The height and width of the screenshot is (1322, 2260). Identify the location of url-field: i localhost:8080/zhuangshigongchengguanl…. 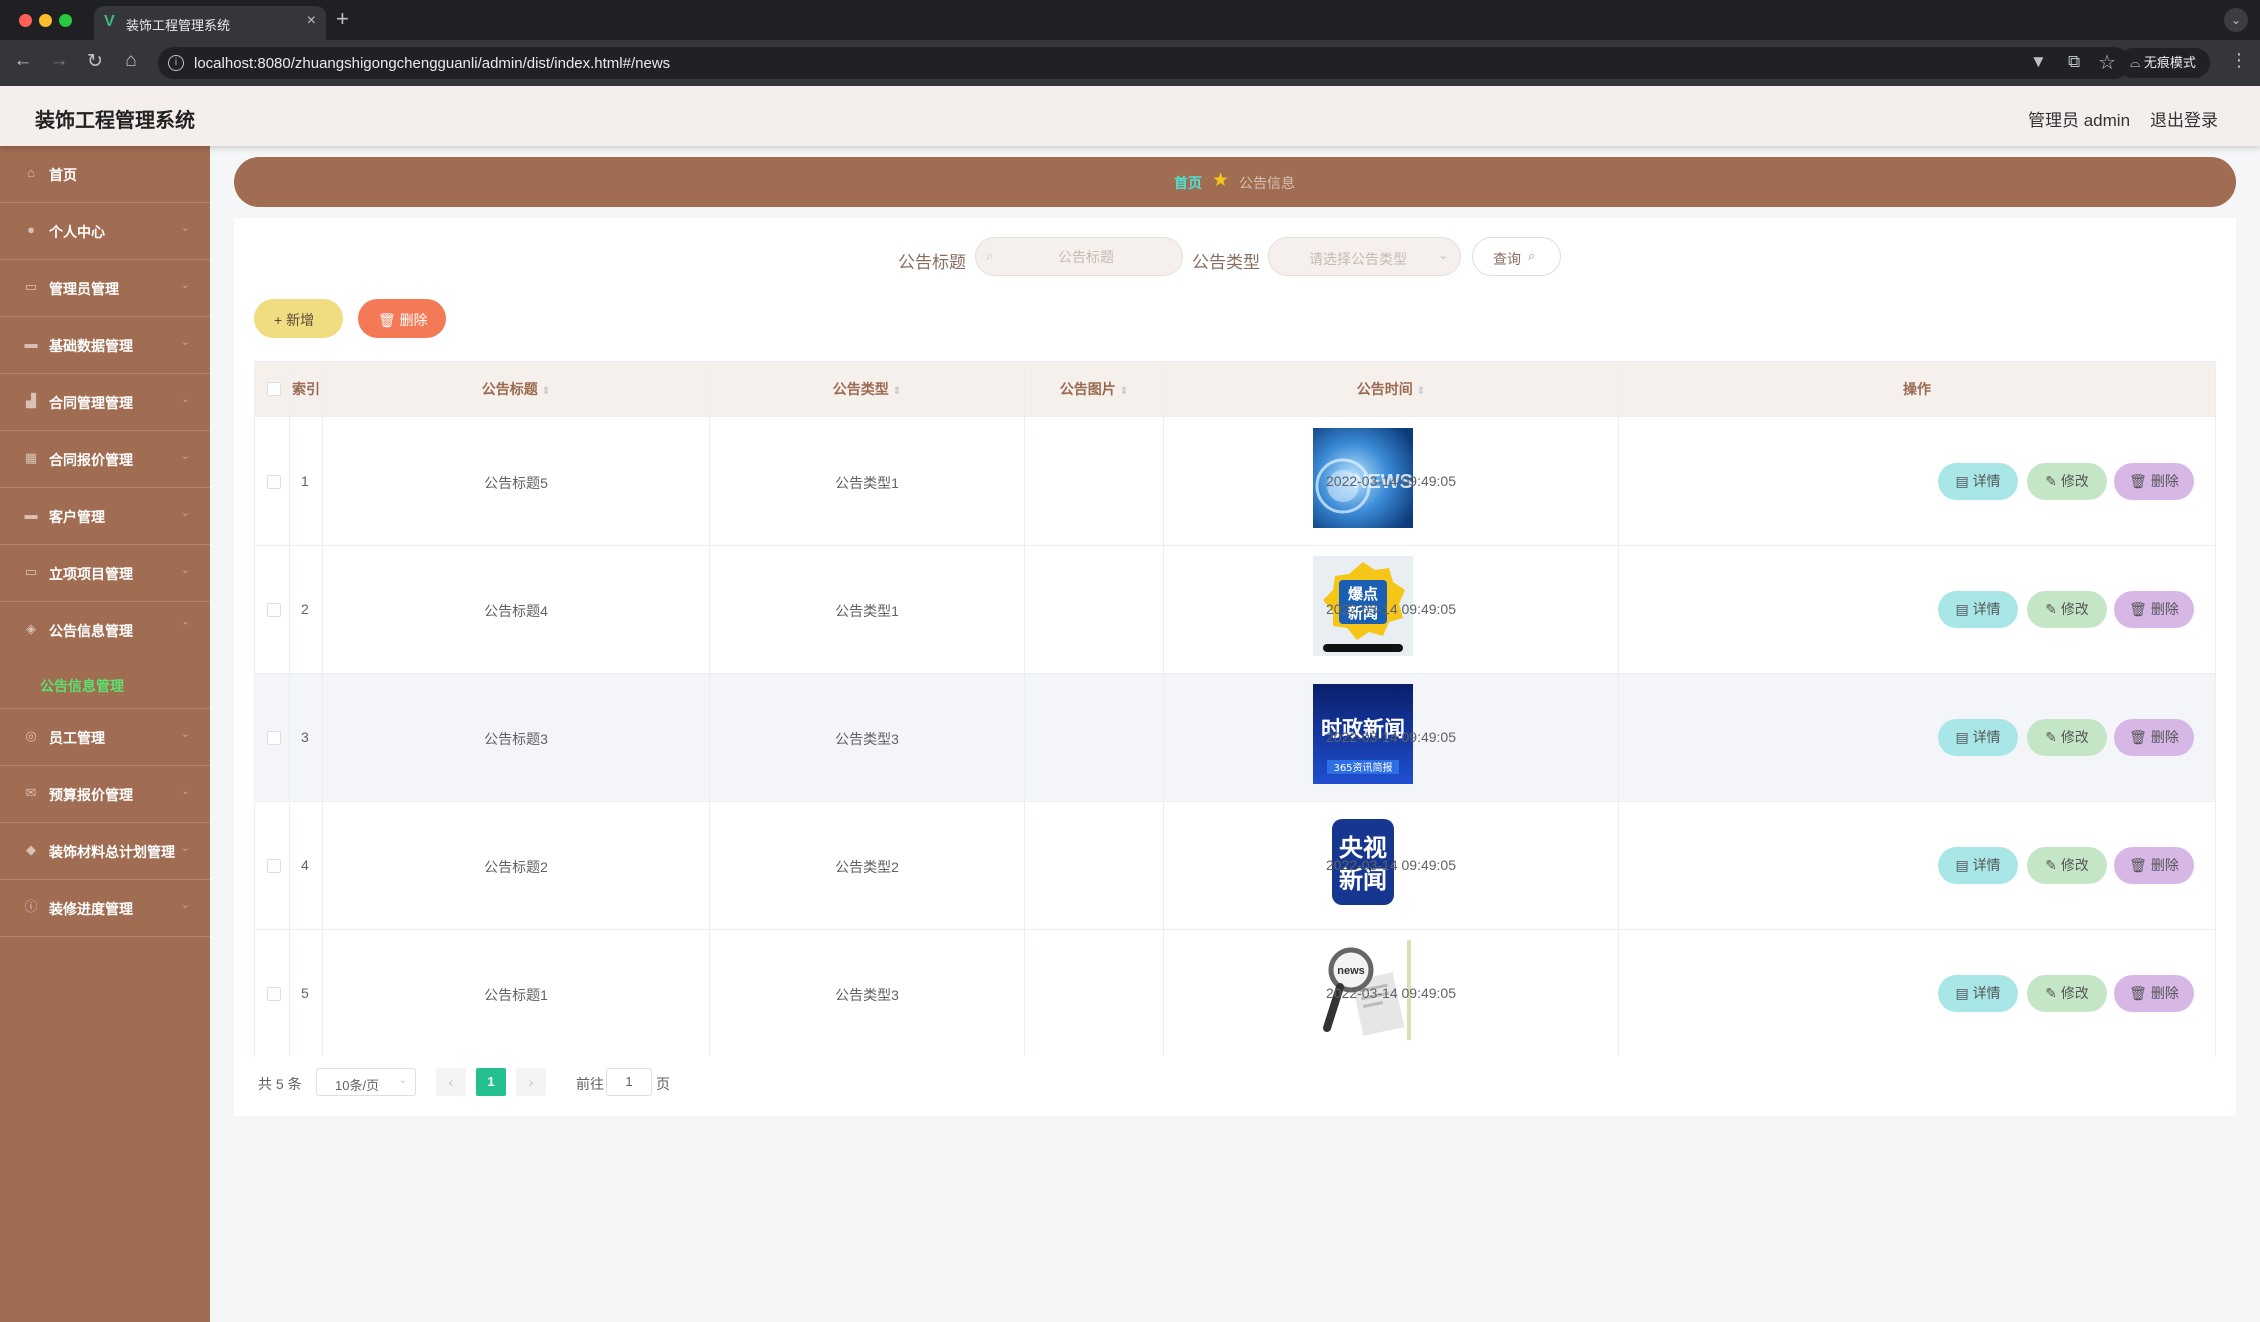
(1144, 63).